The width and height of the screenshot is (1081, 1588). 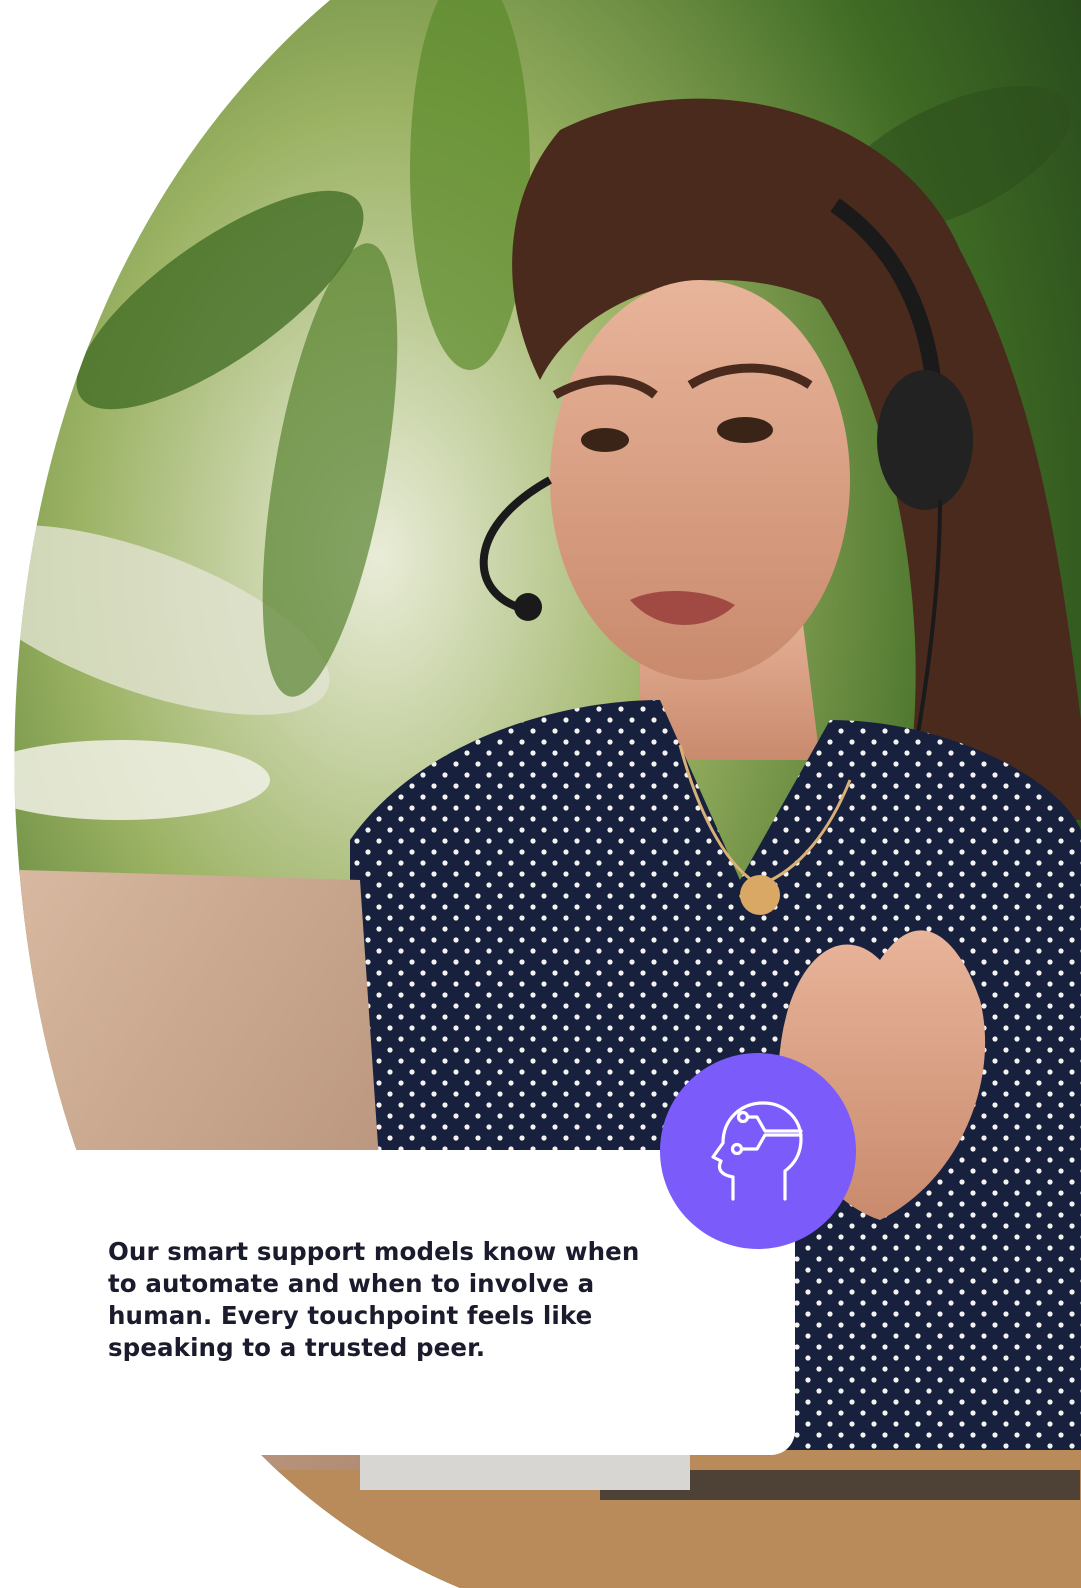 I want to click on ai-head-icon, so click(x=757, y=1151).